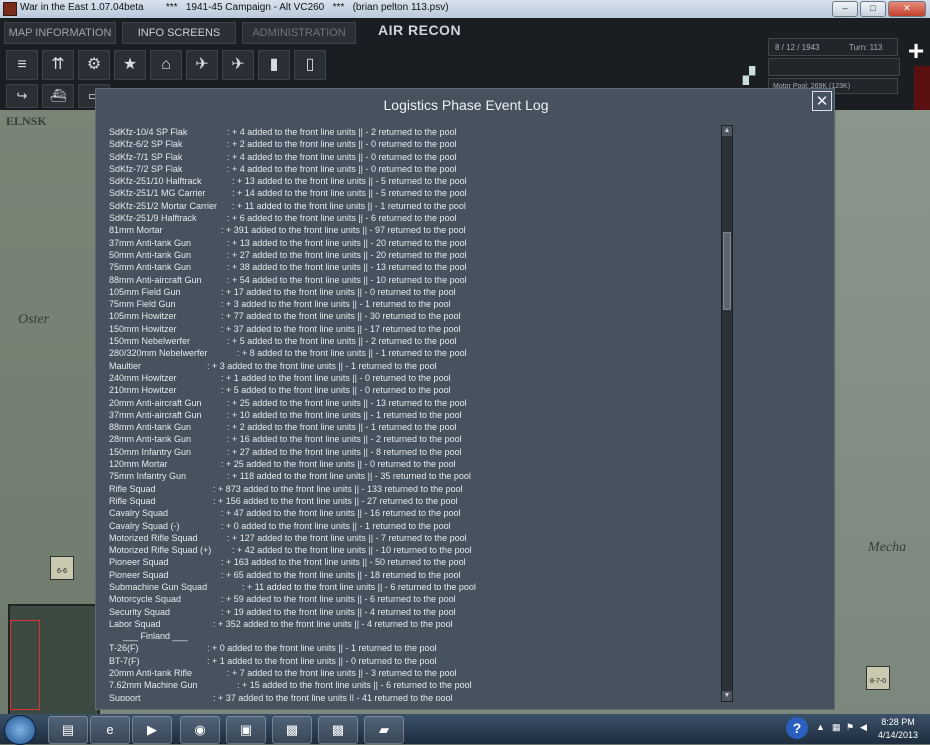  Describe the element at coordinates (883, 412) in the screenshot. I see `map-right-region` at that location.